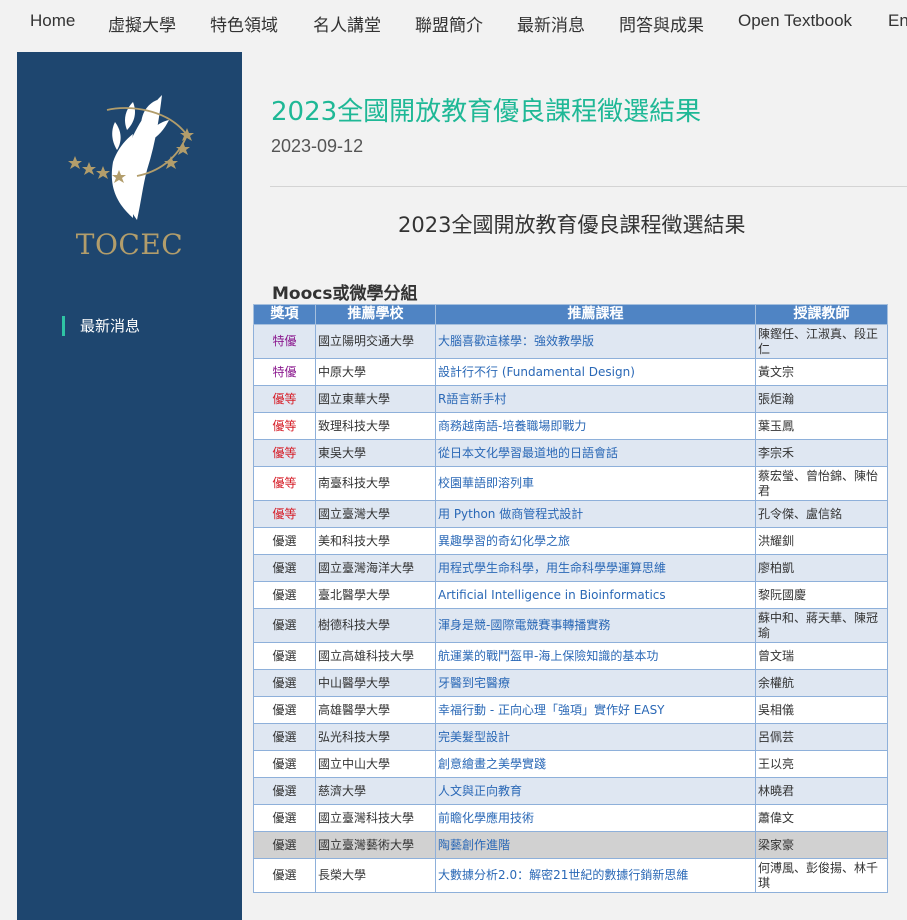 The width and height of the screenshot is (907, 920). Describe the element at coordinates (375, 683) in the screenshot. I see `school-cell: 中山醫學大學` at that location.